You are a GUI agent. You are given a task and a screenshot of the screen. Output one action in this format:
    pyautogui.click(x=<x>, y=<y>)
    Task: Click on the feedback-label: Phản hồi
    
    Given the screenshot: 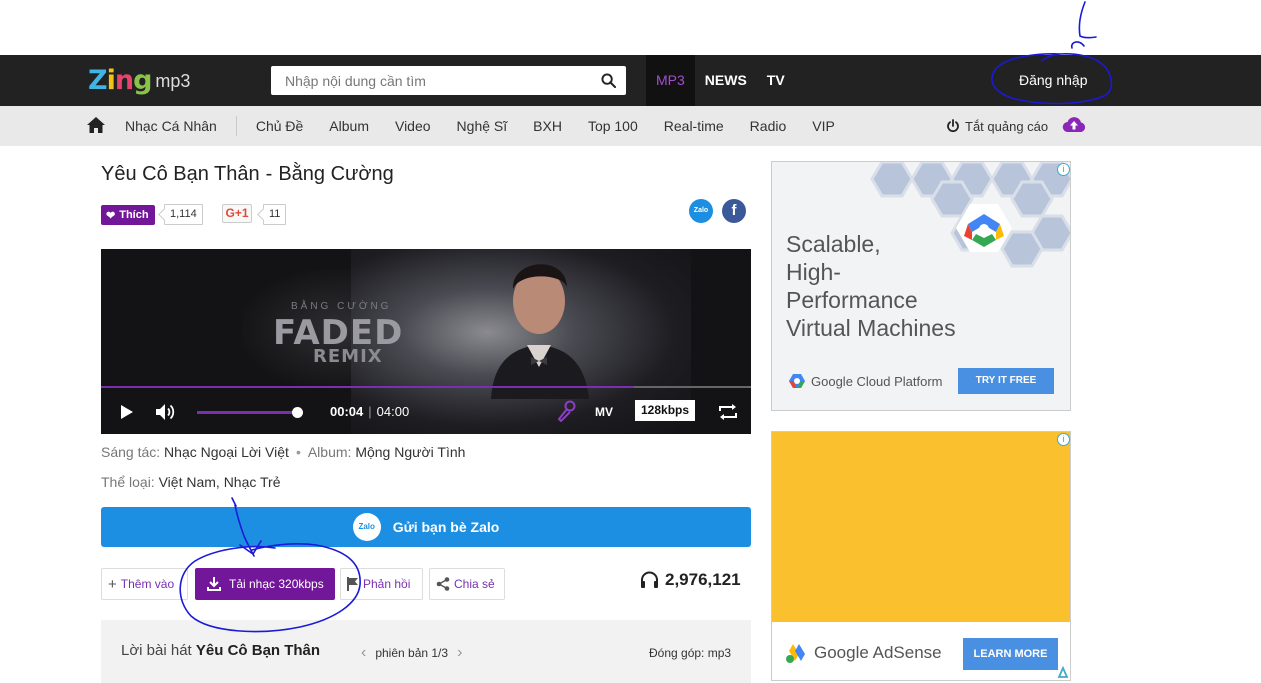 What is the action you would take?
    pyautogui.click(x=387, y=584)
    